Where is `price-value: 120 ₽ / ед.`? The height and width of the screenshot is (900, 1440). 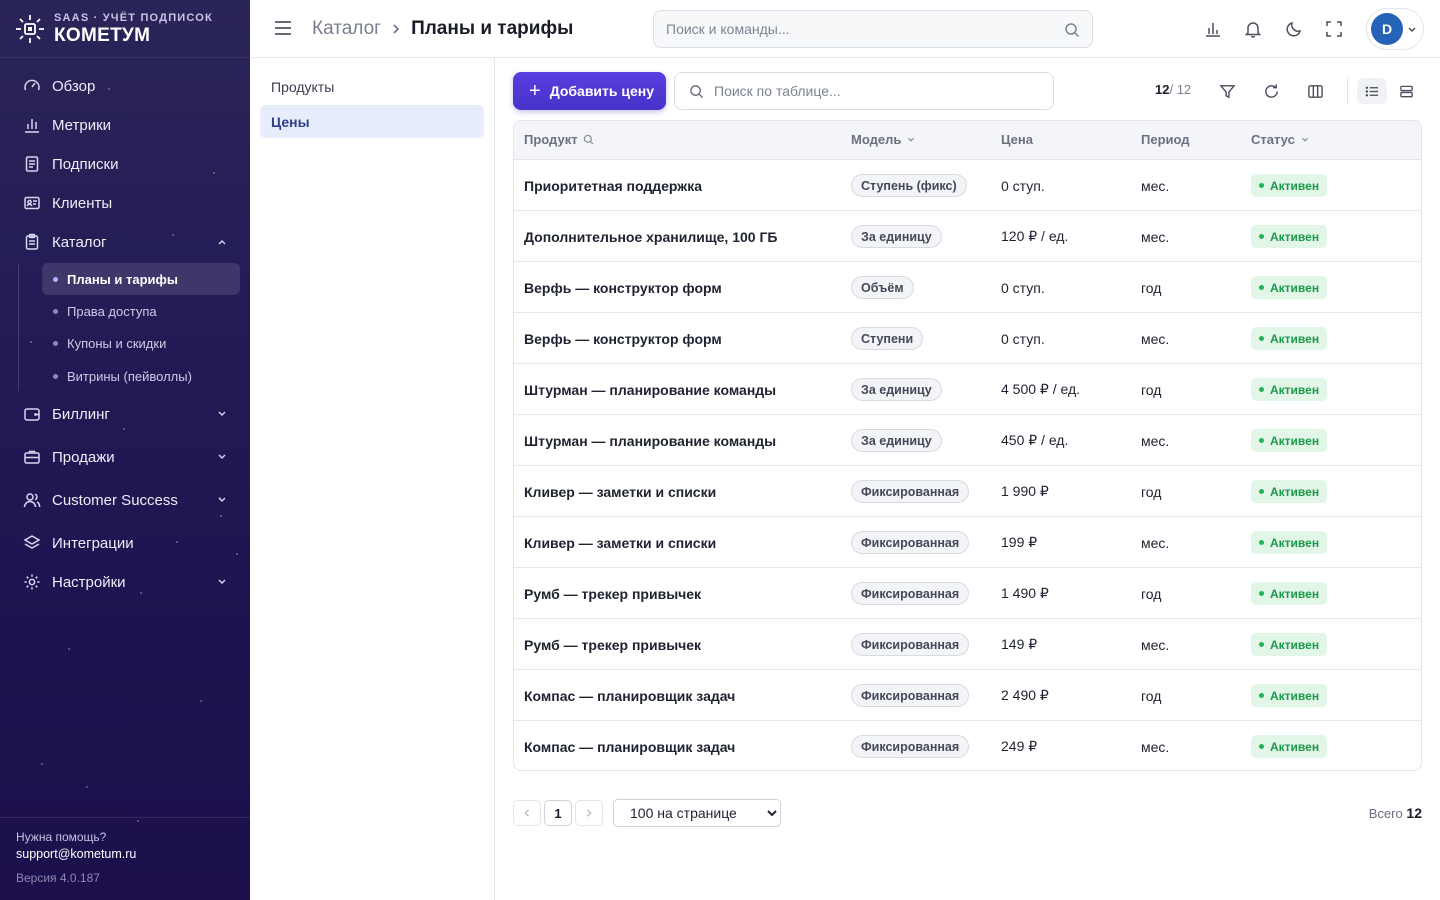 price-value: 120 ₽ / ед. is located at coordinates (1035, 236).